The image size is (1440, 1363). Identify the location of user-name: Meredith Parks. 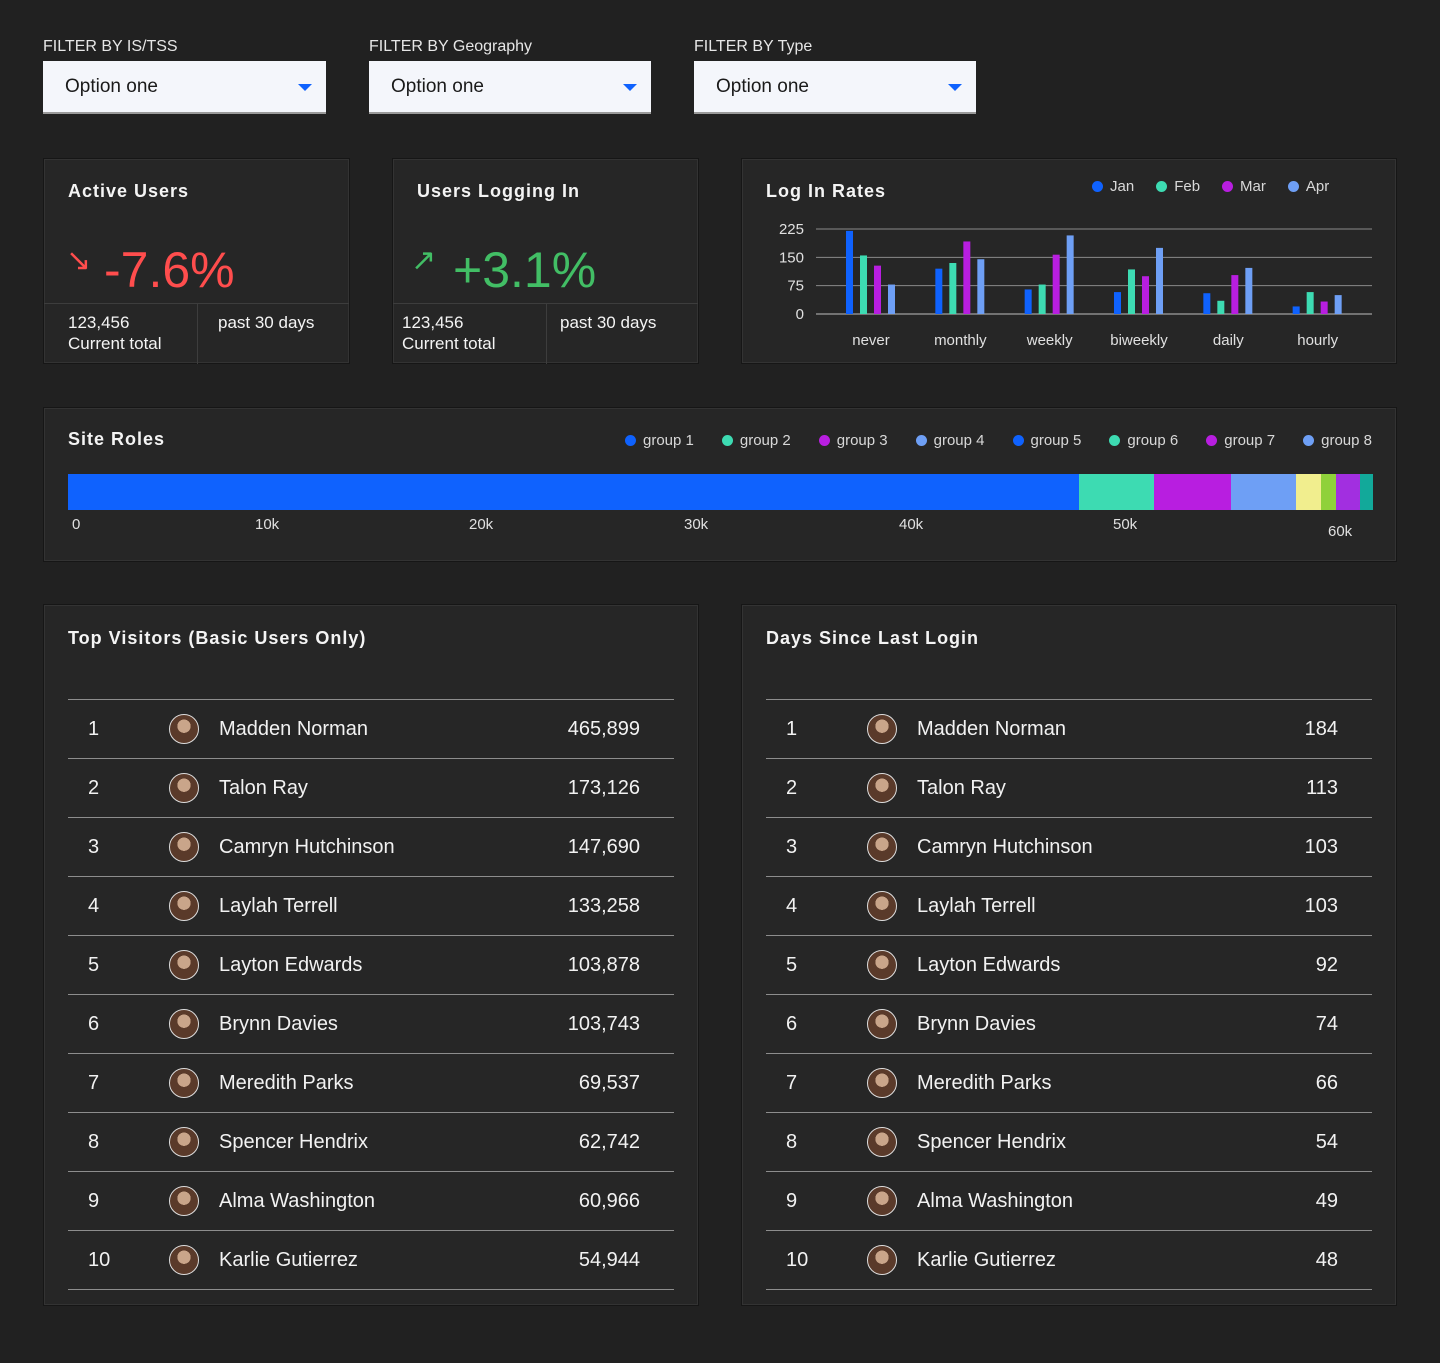
(360, 1083).